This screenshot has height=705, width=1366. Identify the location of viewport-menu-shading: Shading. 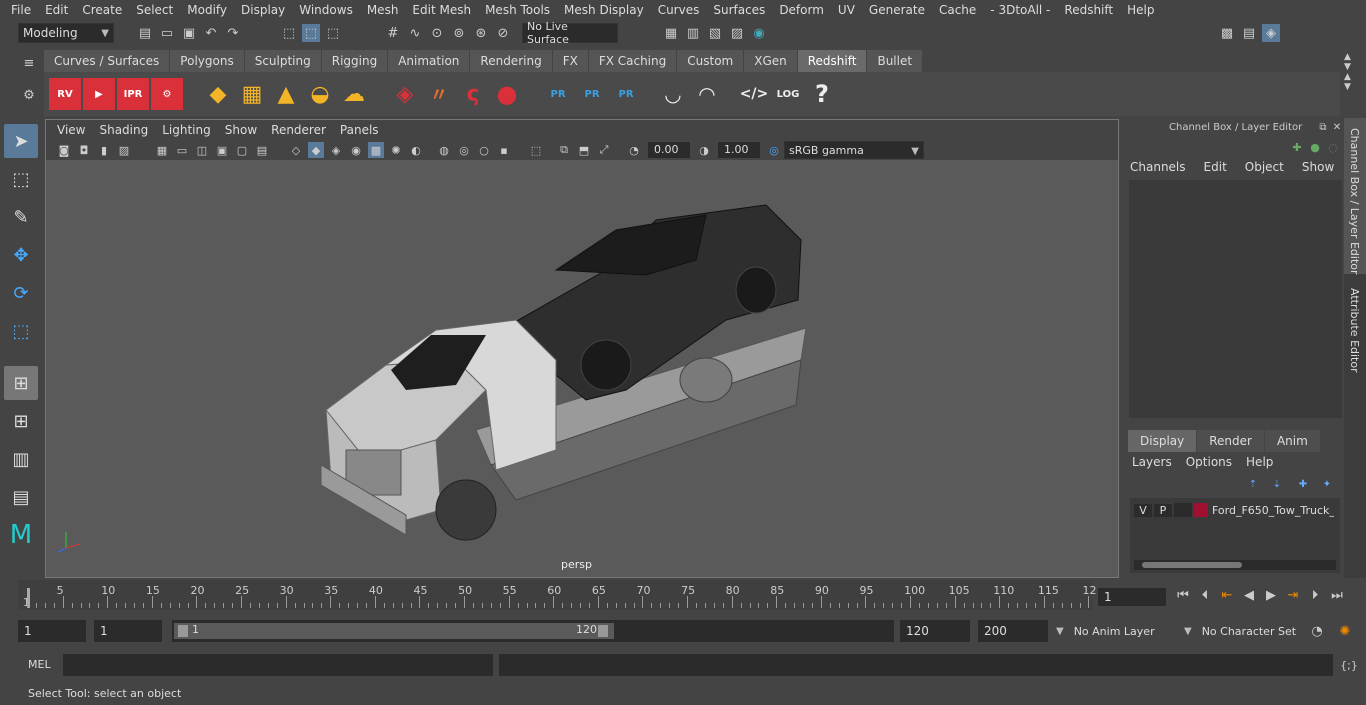
(123, 130).